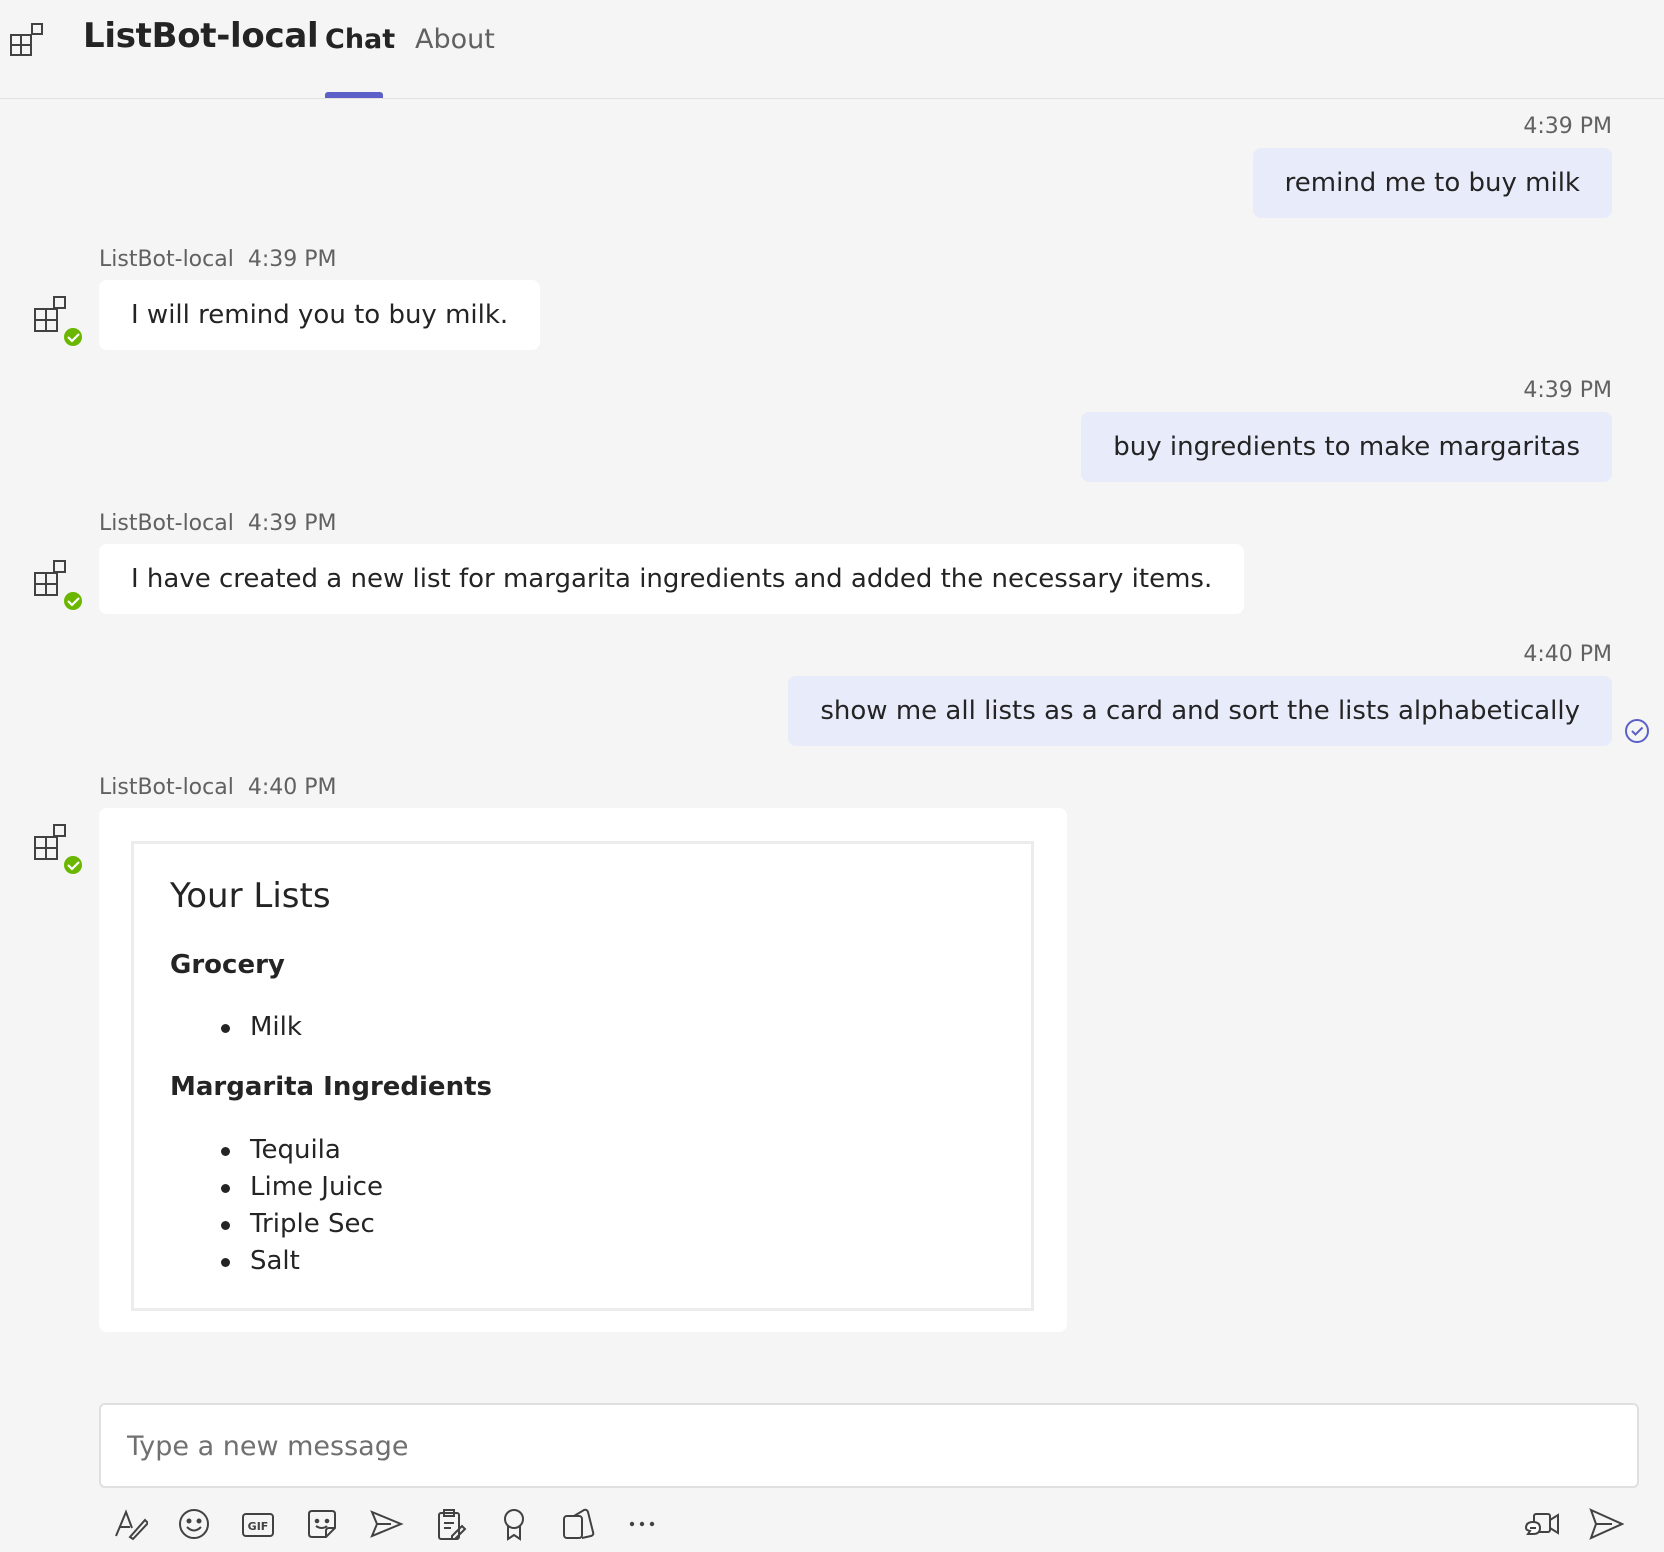 The height and width of the screenshot is (1552, 1664). What do you see at coordinates (360, 39) in the screenshot?
I see `tab-chat: Chat` at bounding box center [360, 39].